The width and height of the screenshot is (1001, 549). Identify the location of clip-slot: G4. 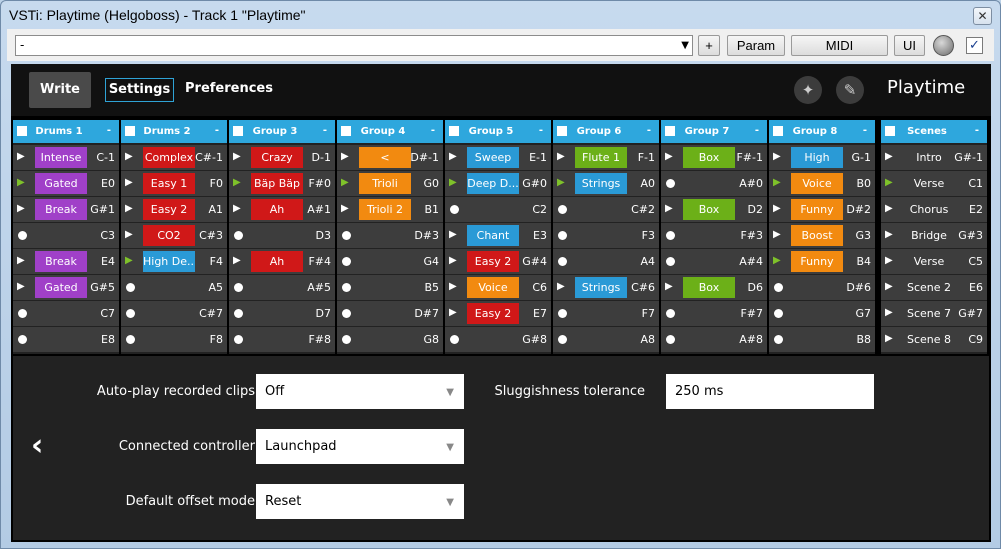
(390, 261).